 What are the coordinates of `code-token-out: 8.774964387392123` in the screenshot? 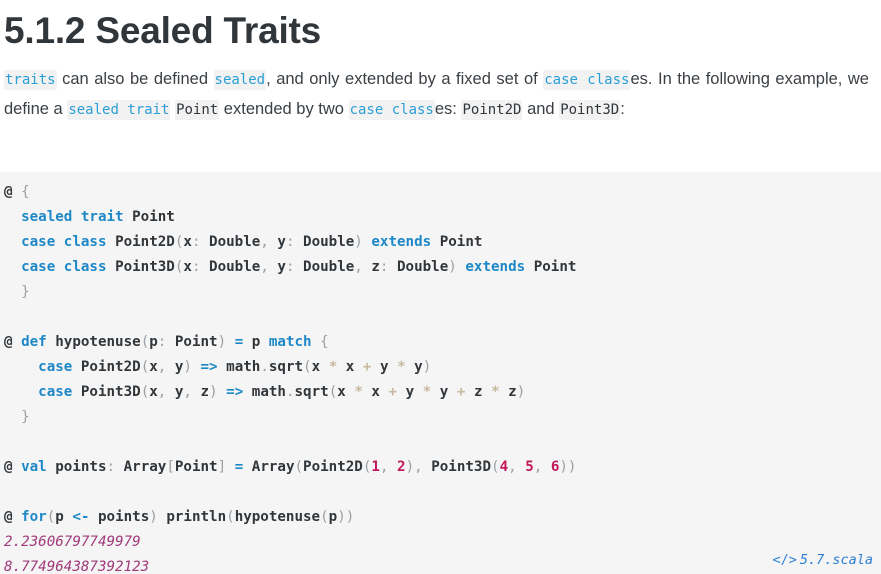 It's located at (77, 566).